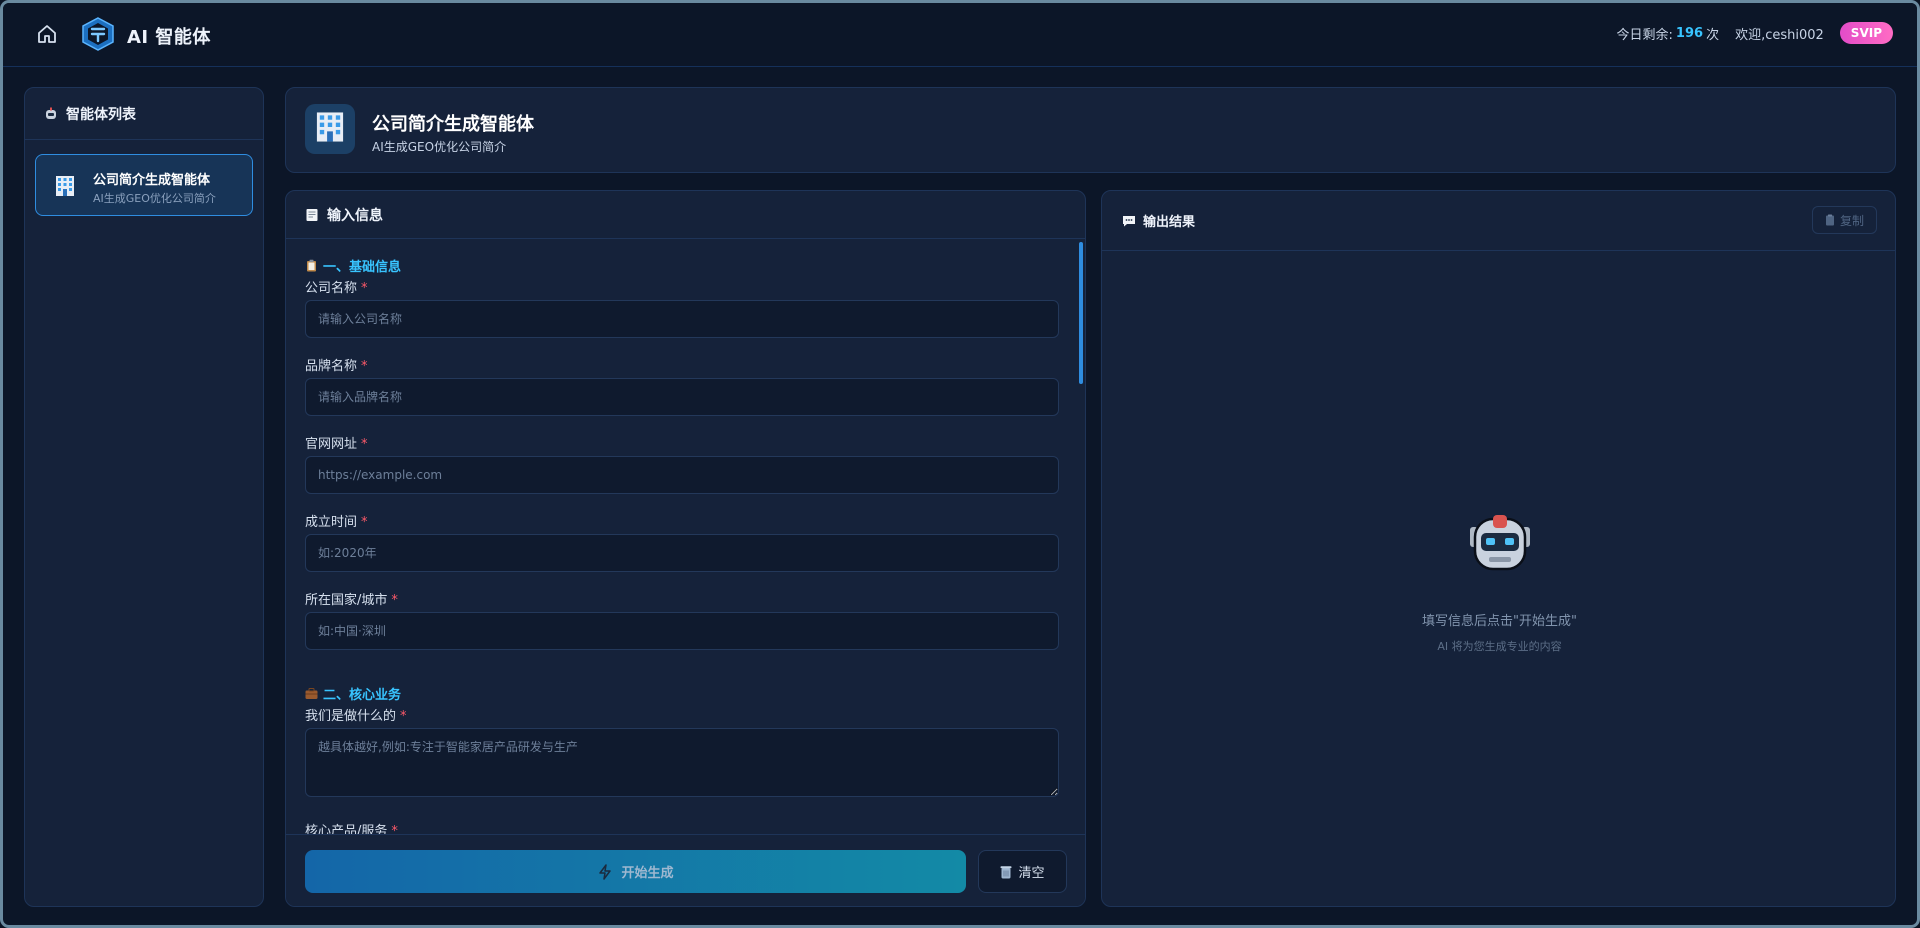  I want to click on founded-input, so click(682, 553).